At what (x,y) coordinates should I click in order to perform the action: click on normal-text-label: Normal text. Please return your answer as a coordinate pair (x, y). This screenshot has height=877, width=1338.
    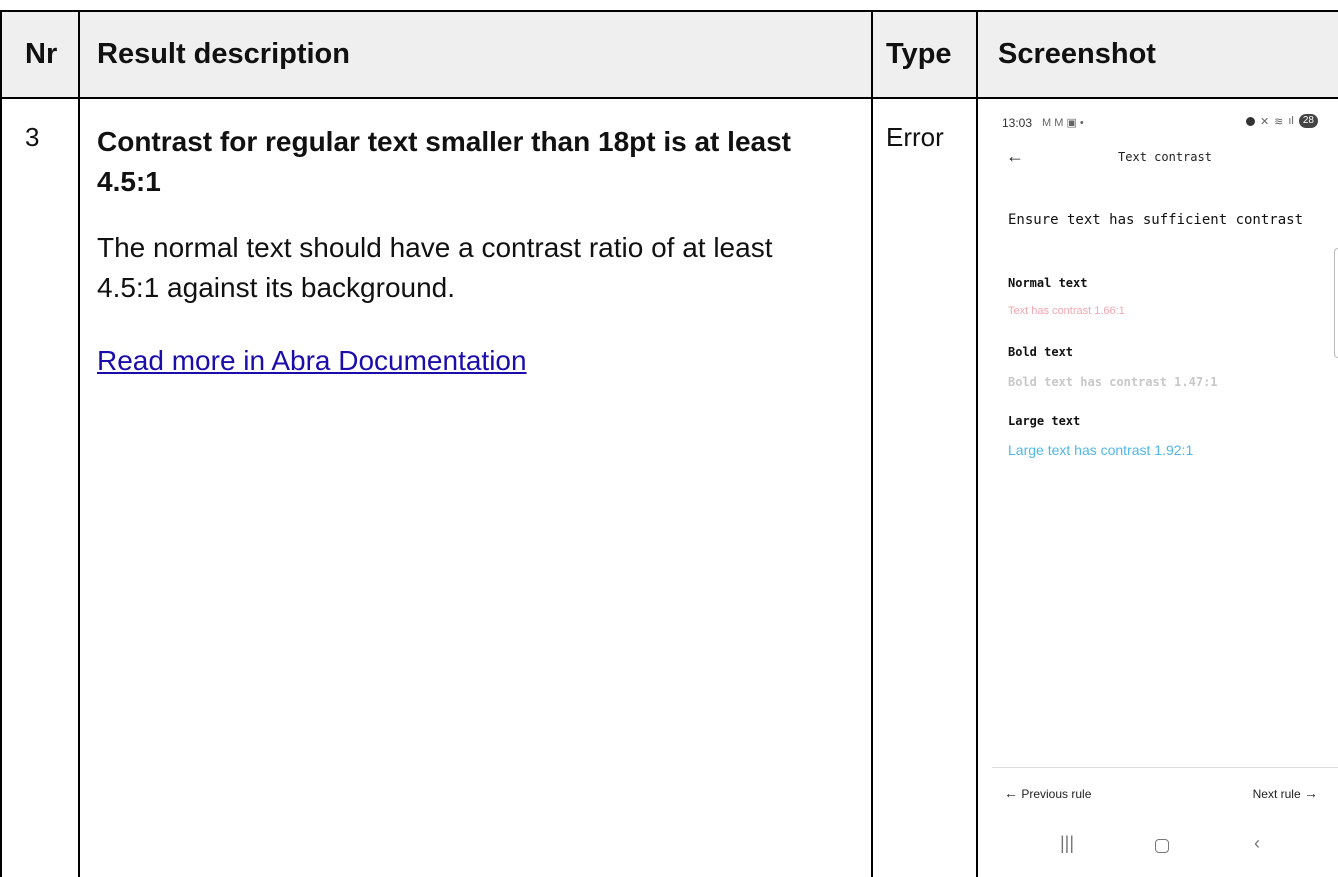
    Looking at the image, I should click on (1048, 283).